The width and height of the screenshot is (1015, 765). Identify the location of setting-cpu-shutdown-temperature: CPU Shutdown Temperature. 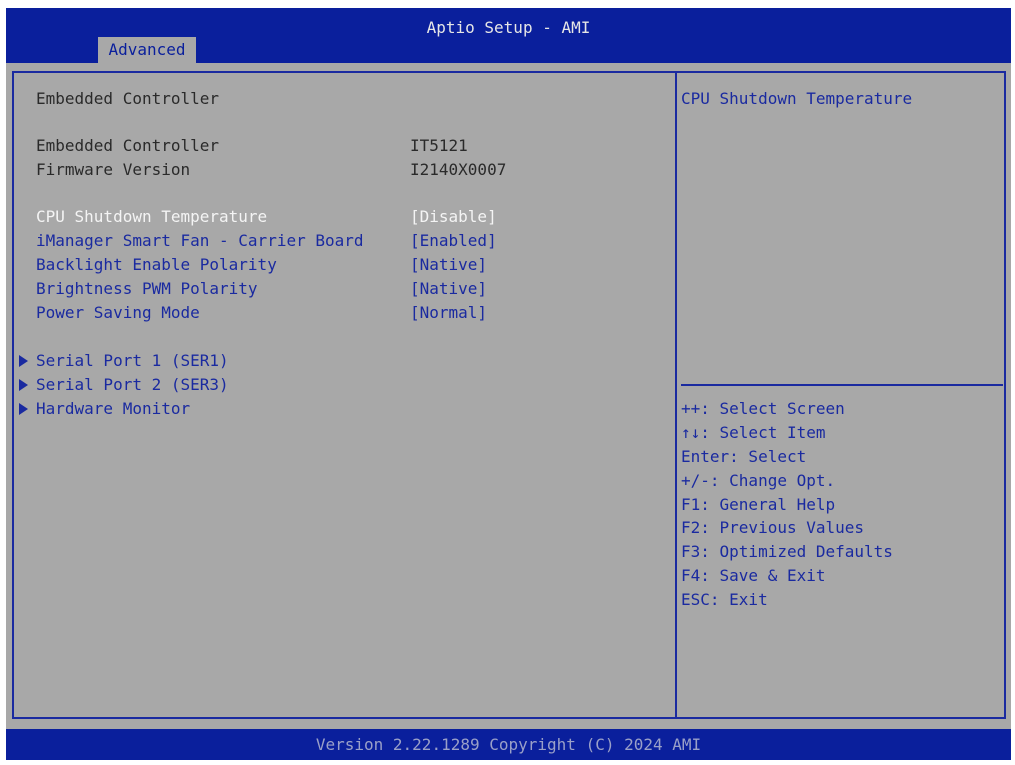
(151, 217).